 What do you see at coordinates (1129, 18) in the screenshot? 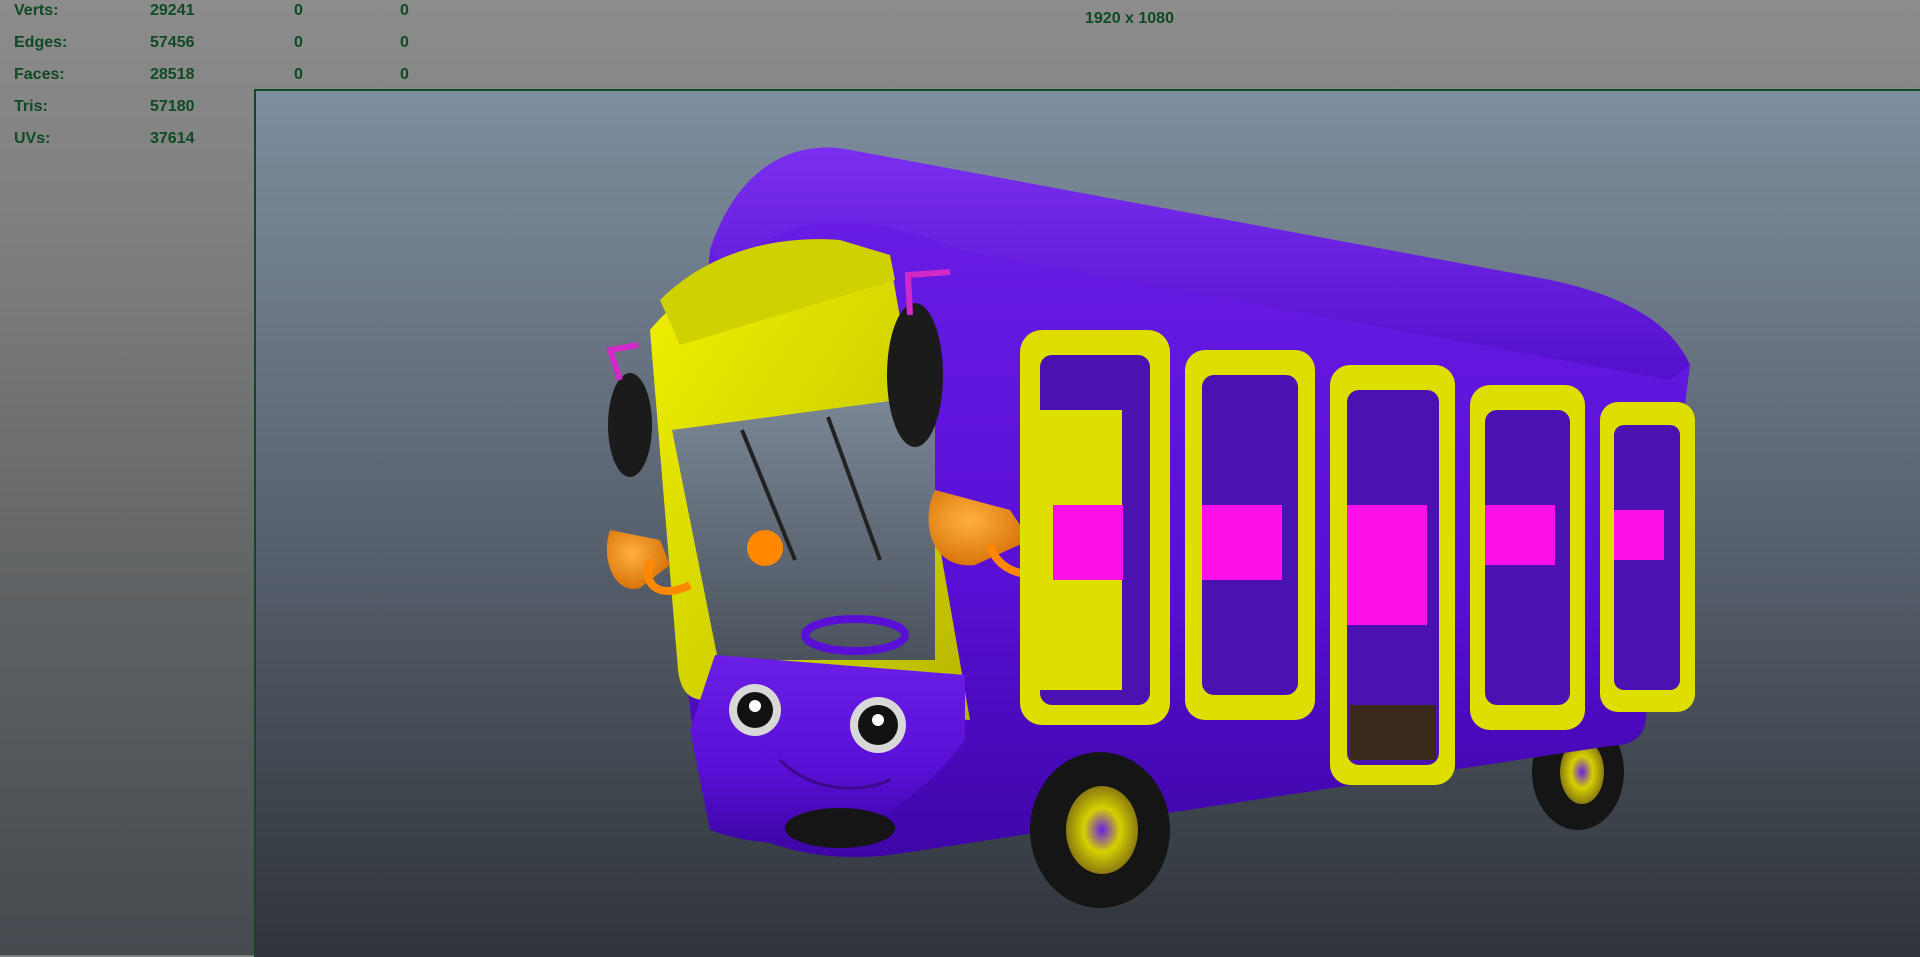
I see `resolution-gate-label: 1920 x 1080` at bounding box center [1129, 18].